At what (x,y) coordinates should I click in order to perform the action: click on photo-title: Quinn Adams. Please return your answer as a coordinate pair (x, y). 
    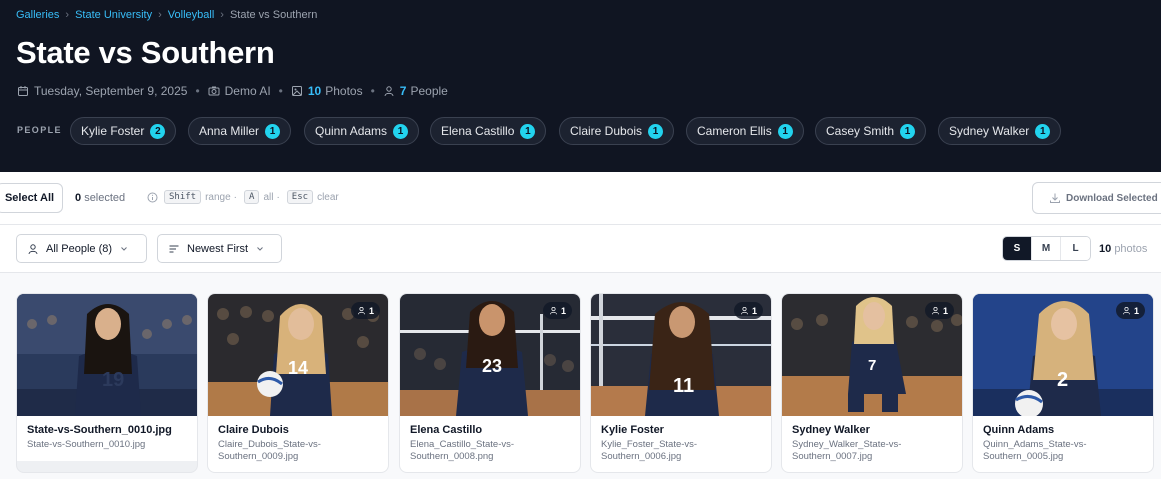
    Looking at the image, I should click on (1019, 430).